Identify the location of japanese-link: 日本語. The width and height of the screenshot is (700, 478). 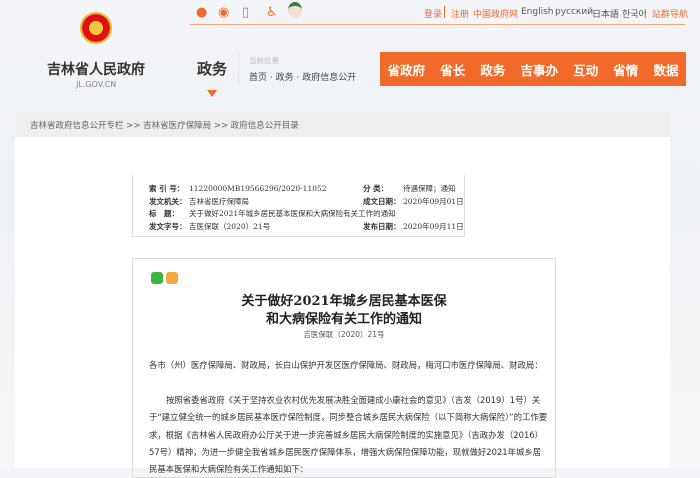
(605, 13).